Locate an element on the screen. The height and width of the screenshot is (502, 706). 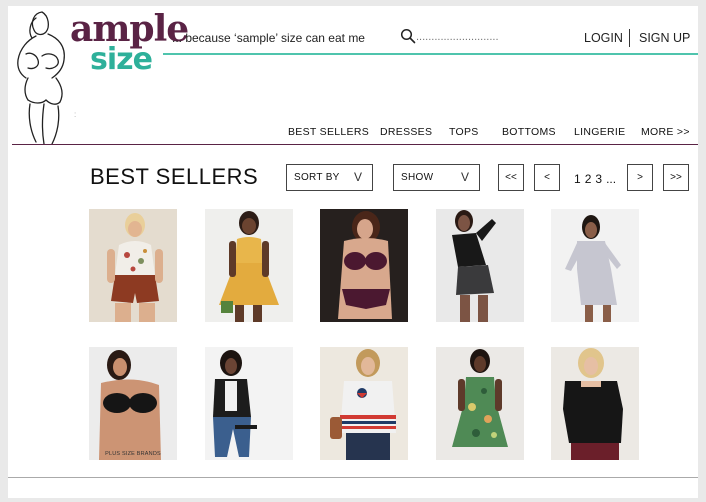
sort-by-label: SORT BY is located at coordinates (317, 177).